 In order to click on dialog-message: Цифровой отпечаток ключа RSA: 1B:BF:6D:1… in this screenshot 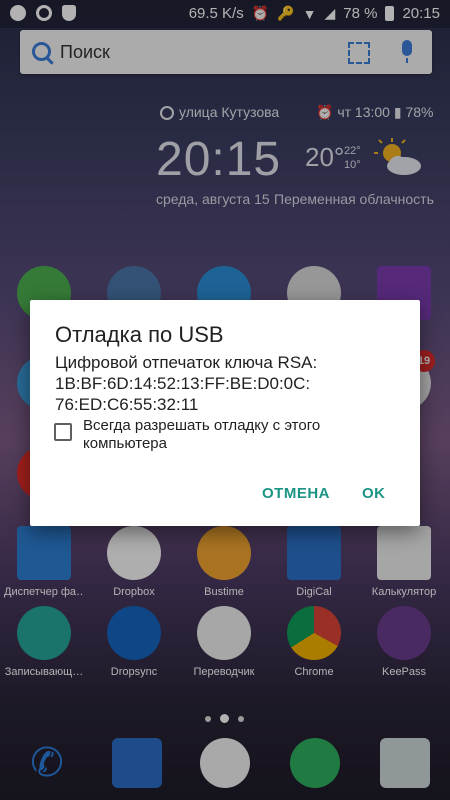, I will do `click(225, 383)`.